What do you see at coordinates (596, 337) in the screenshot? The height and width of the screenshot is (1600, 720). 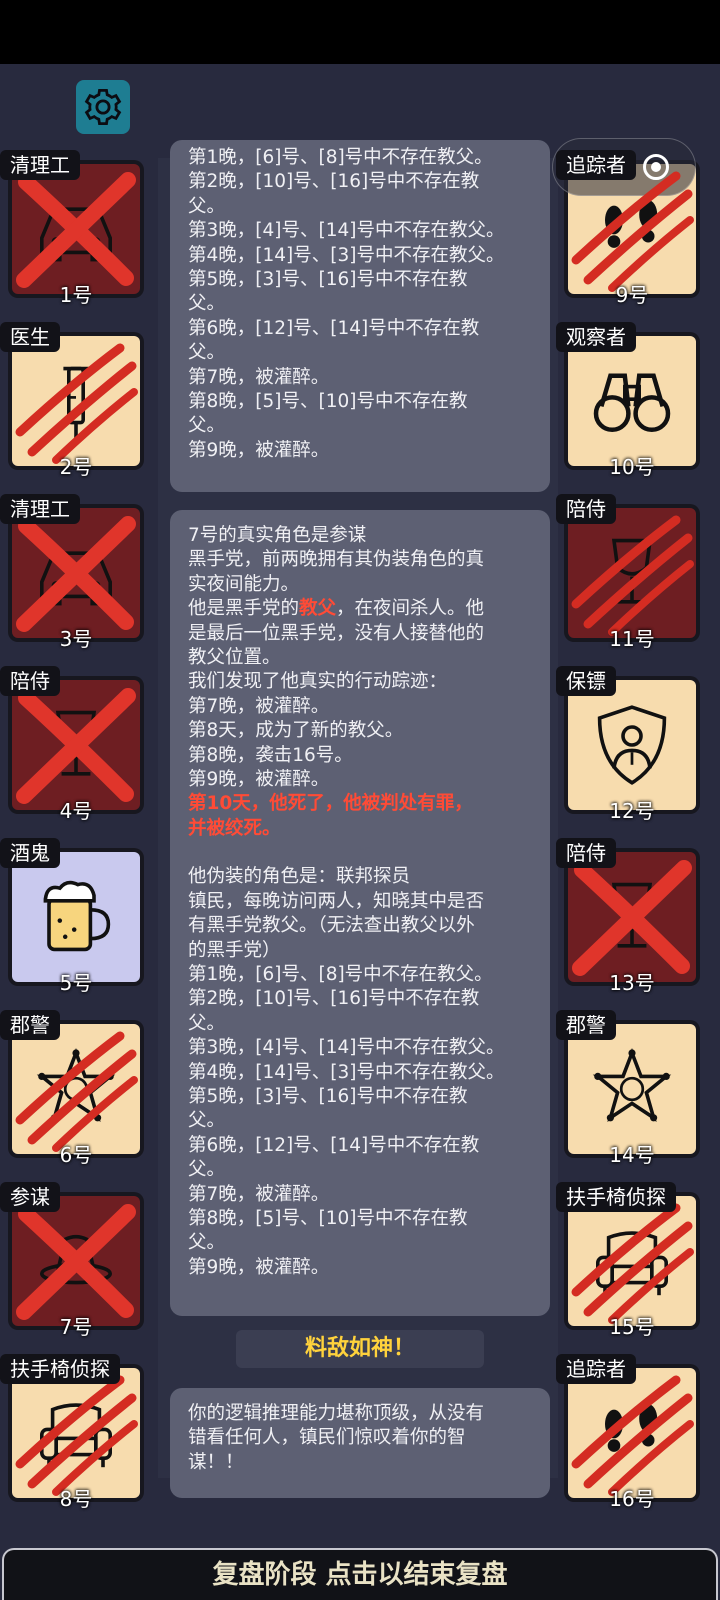 I see `role-label: 观察者` at bounding box center [596, 337].